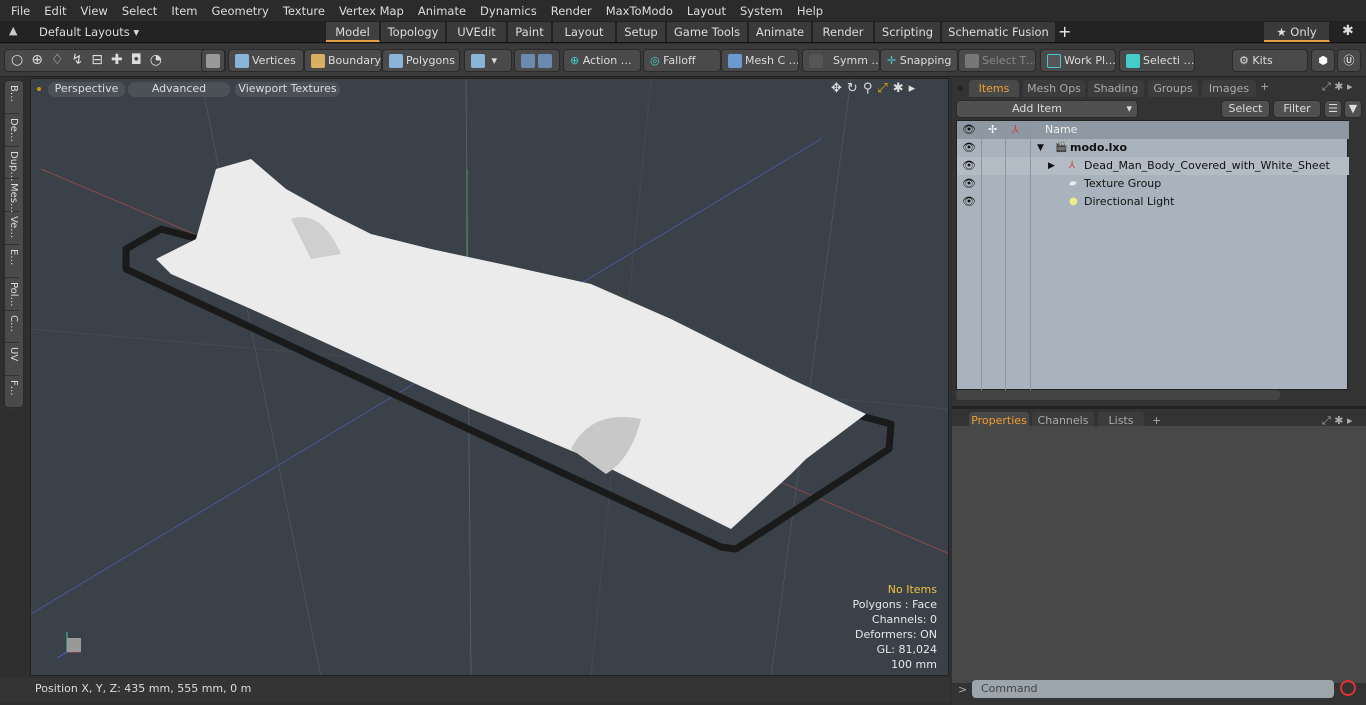 This screenshot has width=1366, height=705. What do you see at coordinates (1064, 31) in the screenshot?
I see `add-layout-button: +` at bounding box center [1064, 31].